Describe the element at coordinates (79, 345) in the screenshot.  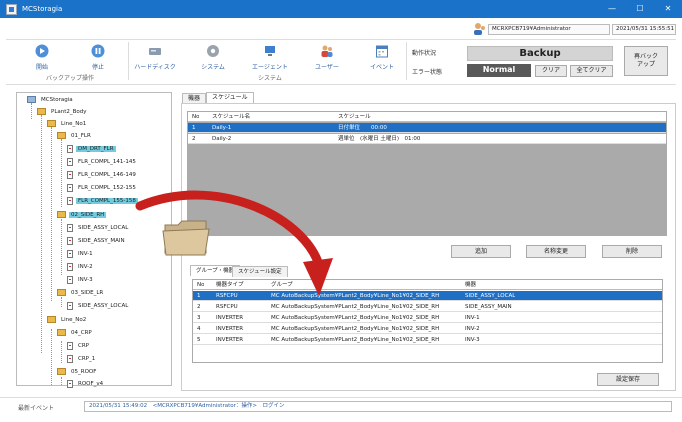
I see `tree-node-crp: CRP` at that location.